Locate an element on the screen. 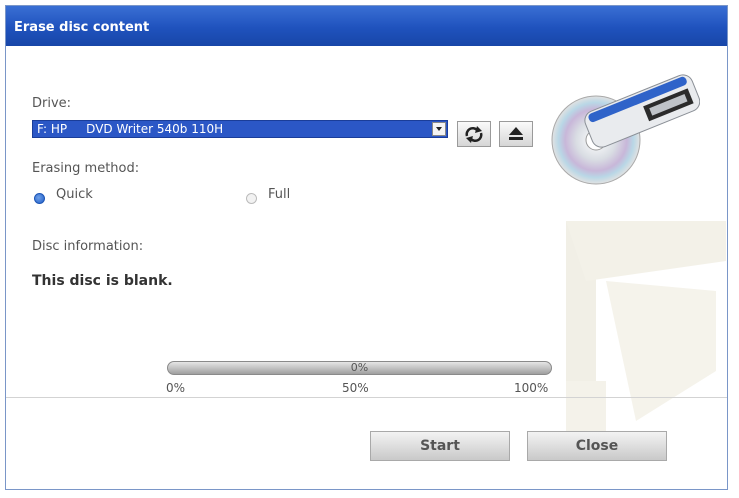  drive-select-value: F: HP DVD Writer 540b 110H is located at coordinates (130, 129).